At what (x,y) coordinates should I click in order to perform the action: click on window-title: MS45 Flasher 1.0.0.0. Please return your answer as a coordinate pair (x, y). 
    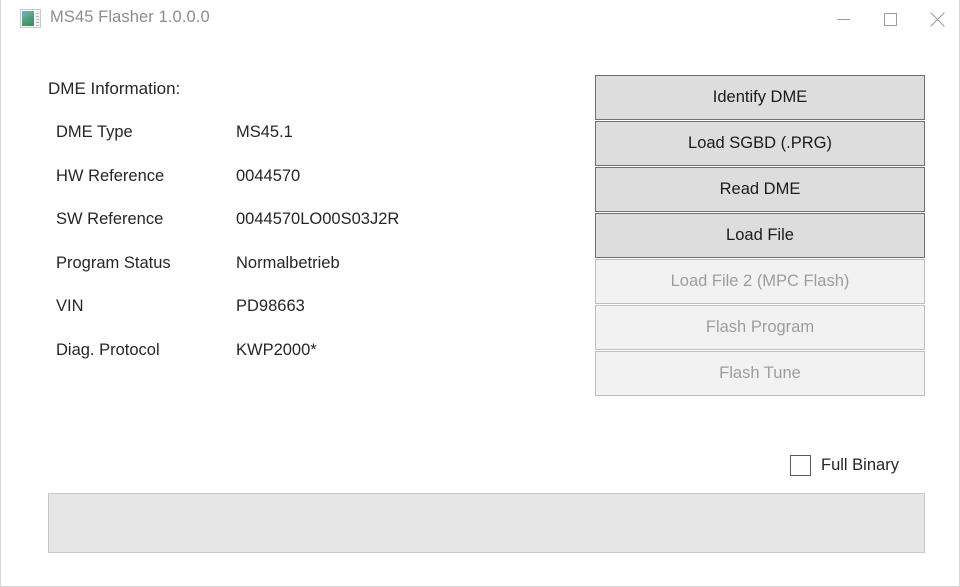
    Looking at the image, I should click on (130, 17).